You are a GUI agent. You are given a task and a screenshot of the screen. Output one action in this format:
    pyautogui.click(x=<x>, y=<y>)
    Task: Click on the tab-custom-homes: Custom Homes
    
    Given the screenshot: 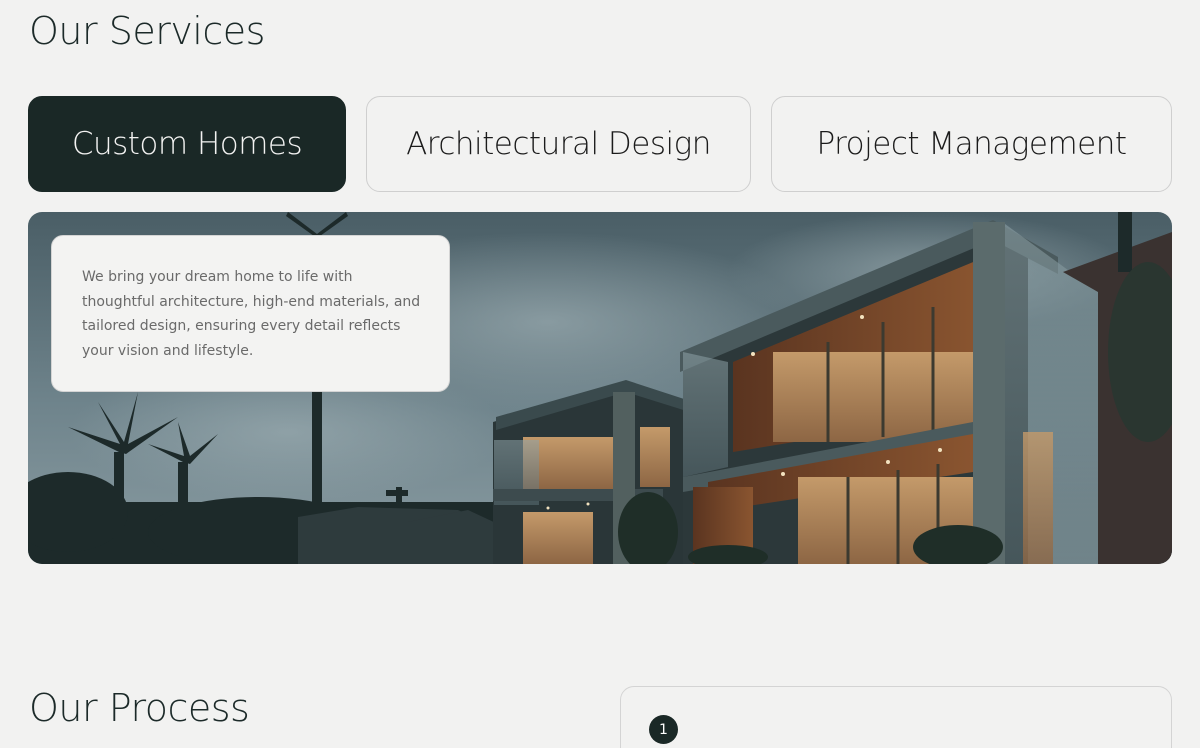 What is the action you would take?
    pyautogui.click(x=187, y=144)
    